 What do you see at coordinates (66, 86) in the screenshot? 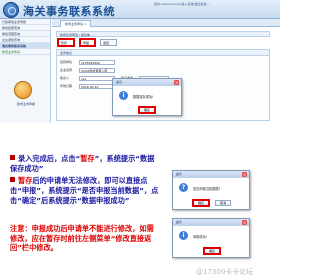
I see `field-label: 有效日期` at bounding box center [66, 86].